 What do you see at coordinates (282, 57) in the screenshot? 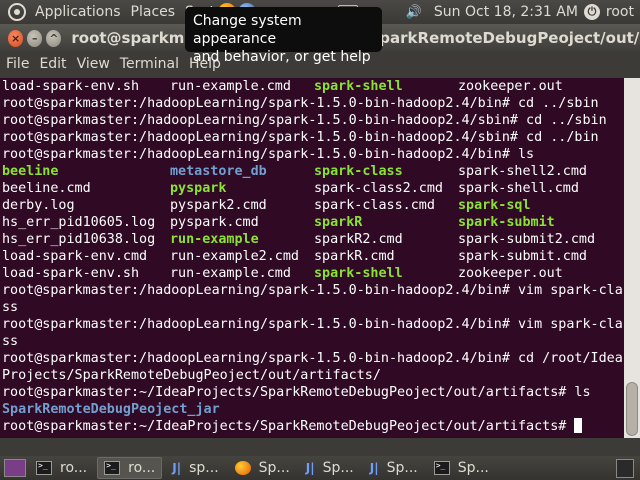
I see `tooltip-line-2: and behavior, or get help` at bounding box center [282, 57].